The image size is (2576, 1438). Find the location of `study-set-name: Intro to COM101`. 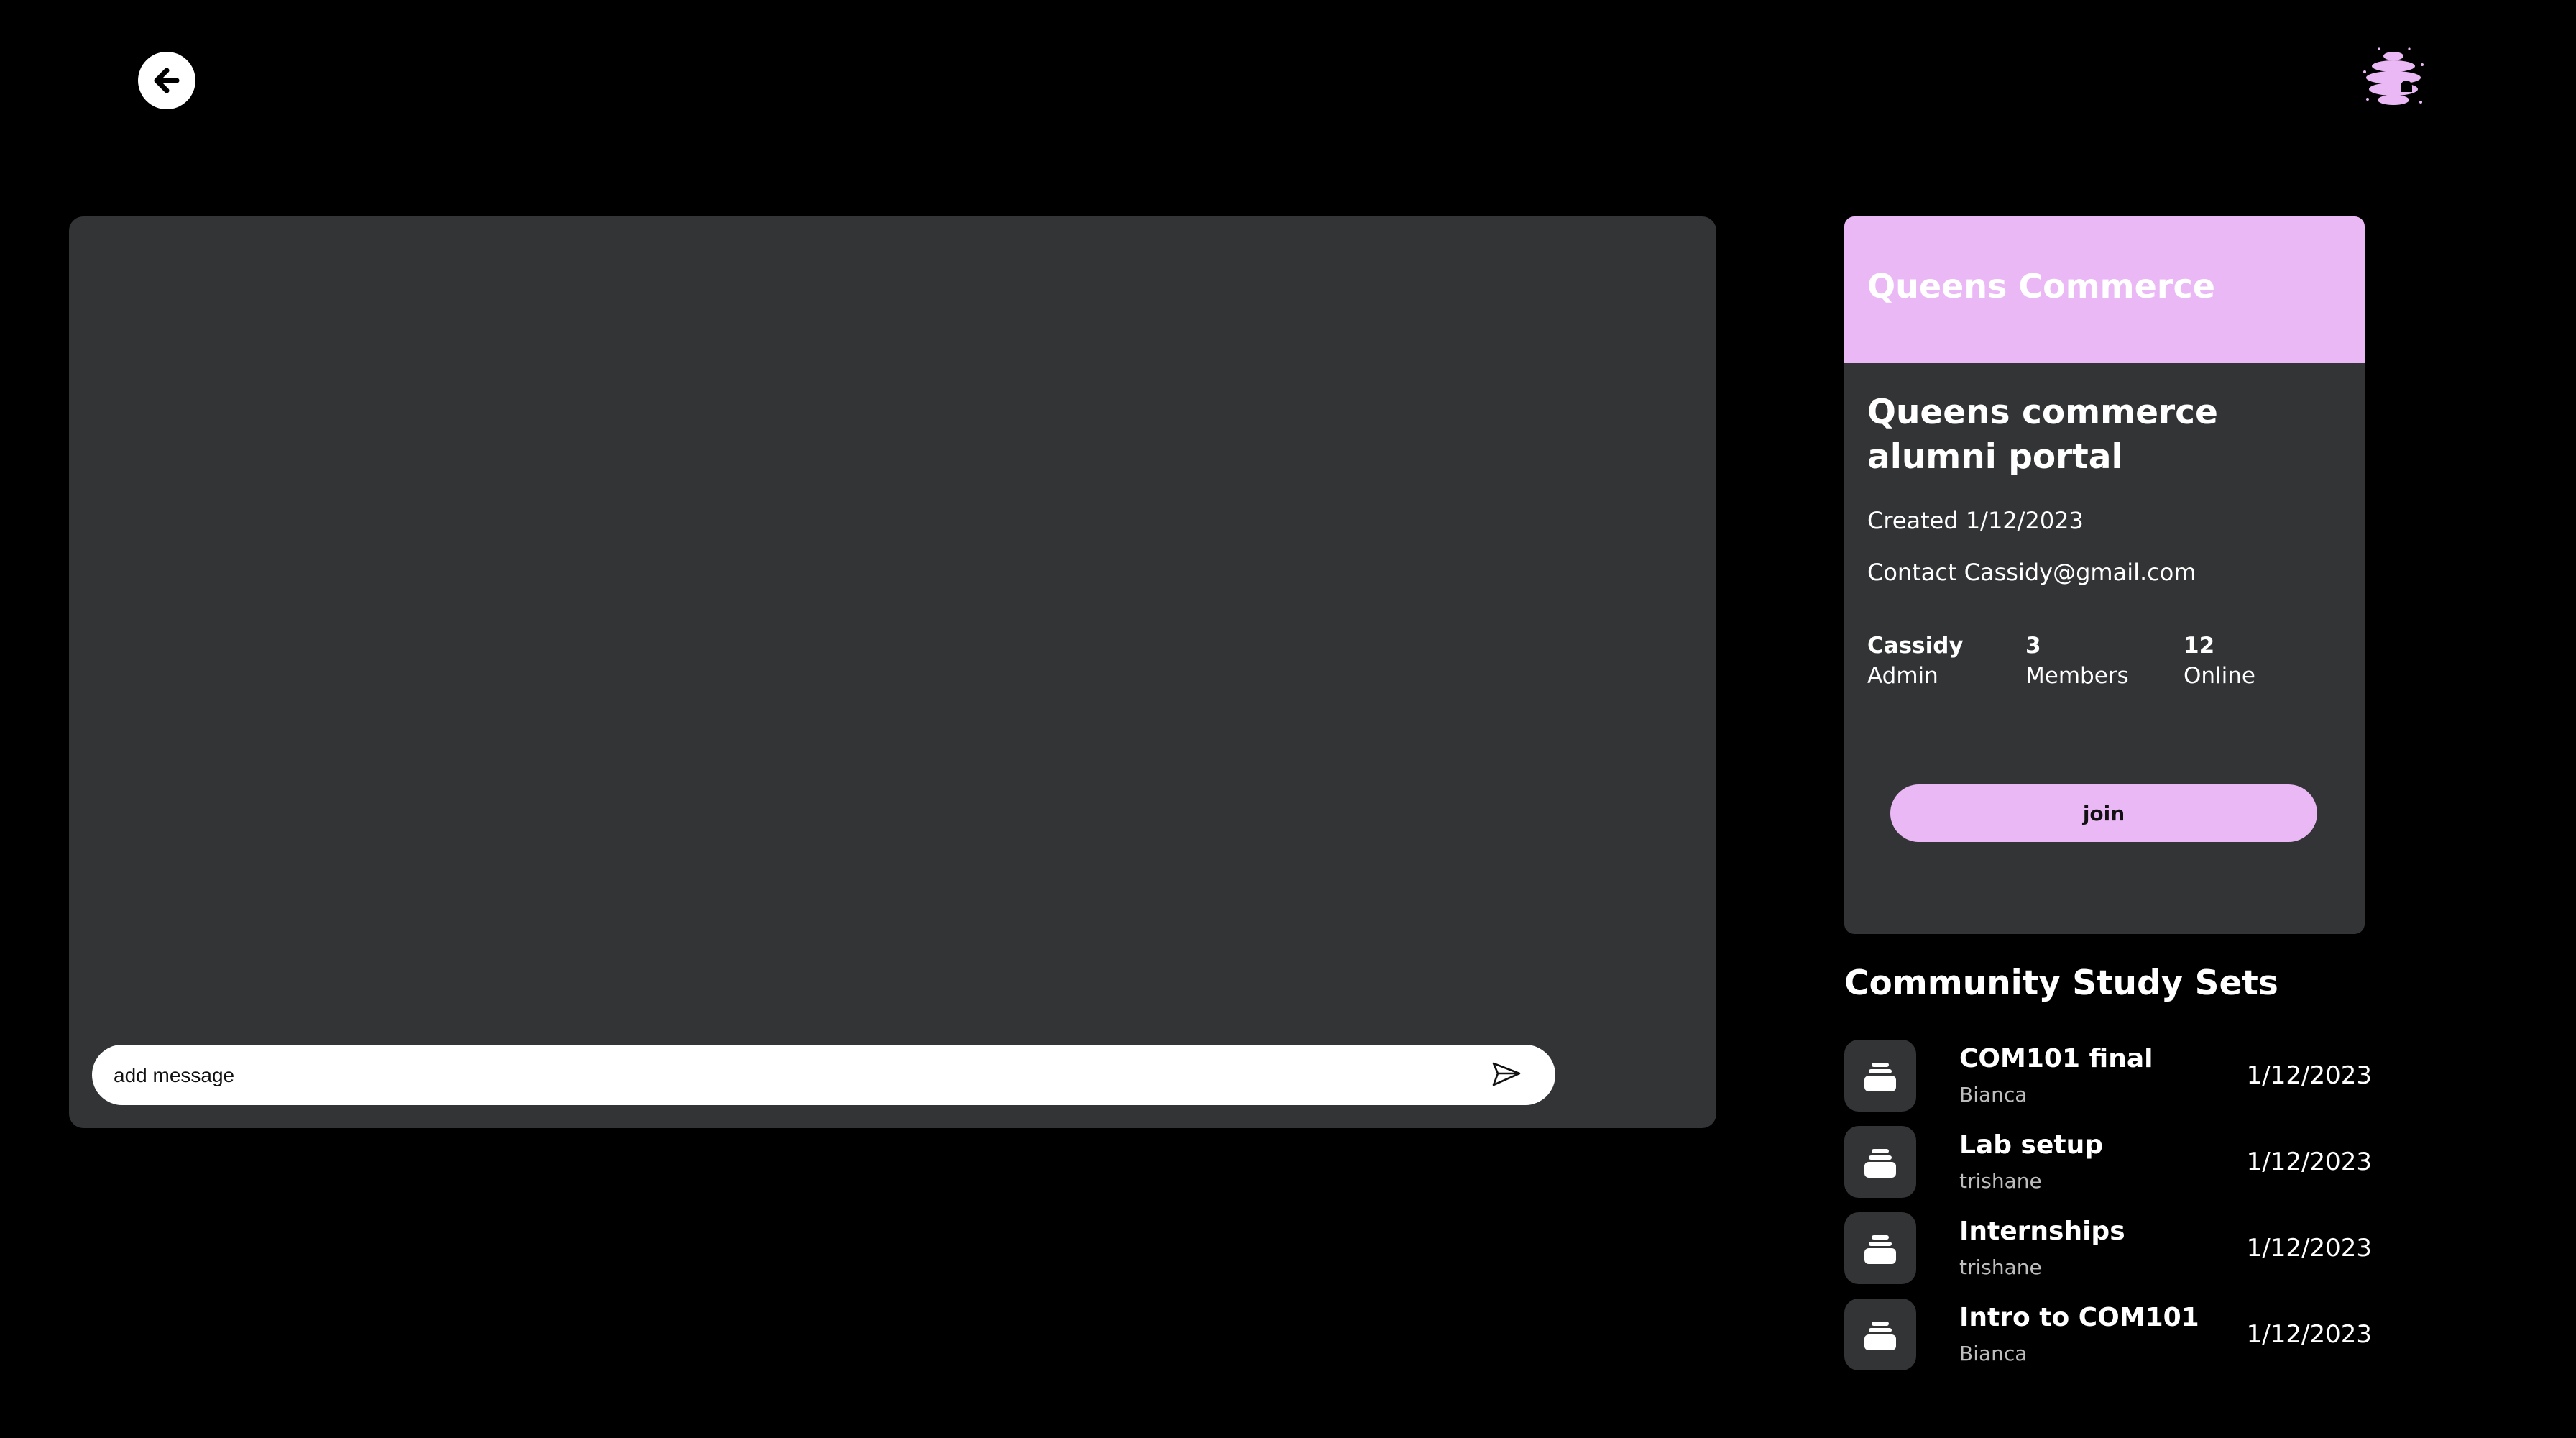

study-set-name: Intro to COM101 is located at coordinates (2079, 1317).